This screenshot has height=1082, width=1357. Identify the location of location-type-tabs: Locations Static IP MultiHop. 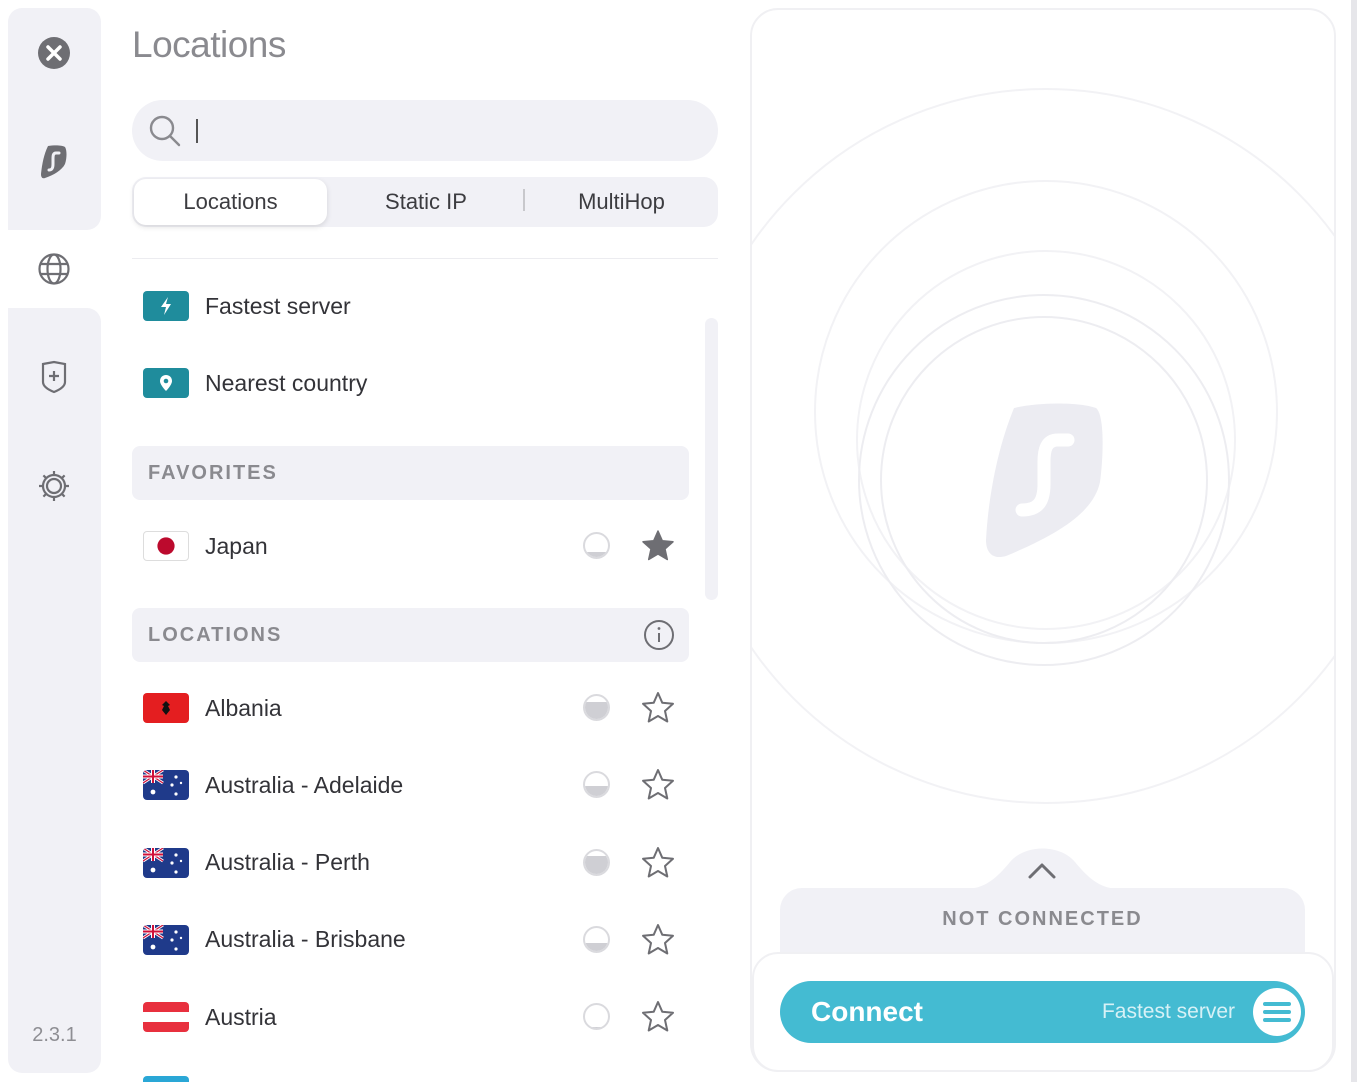
(425, 202).